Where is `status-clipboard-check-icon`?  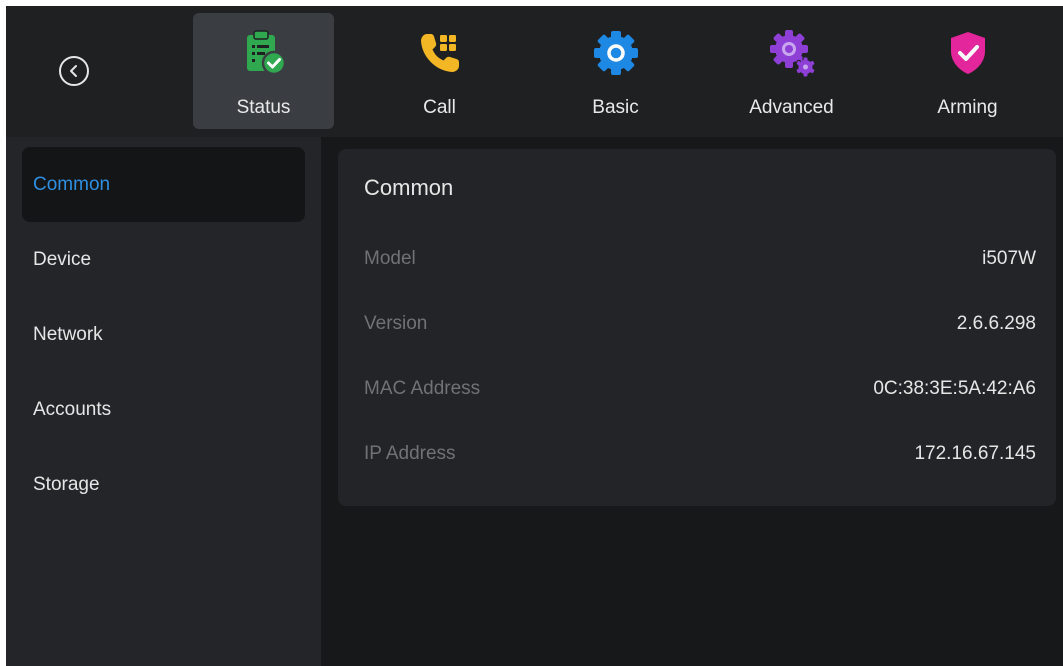 status-clipboard-check-icon is located at coordinates (266, 53).